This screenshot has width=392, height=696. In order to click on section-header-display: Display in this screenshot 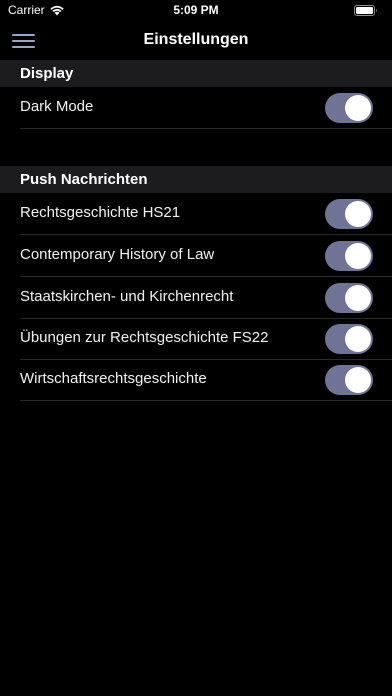, I will do `click(196, 73)`.